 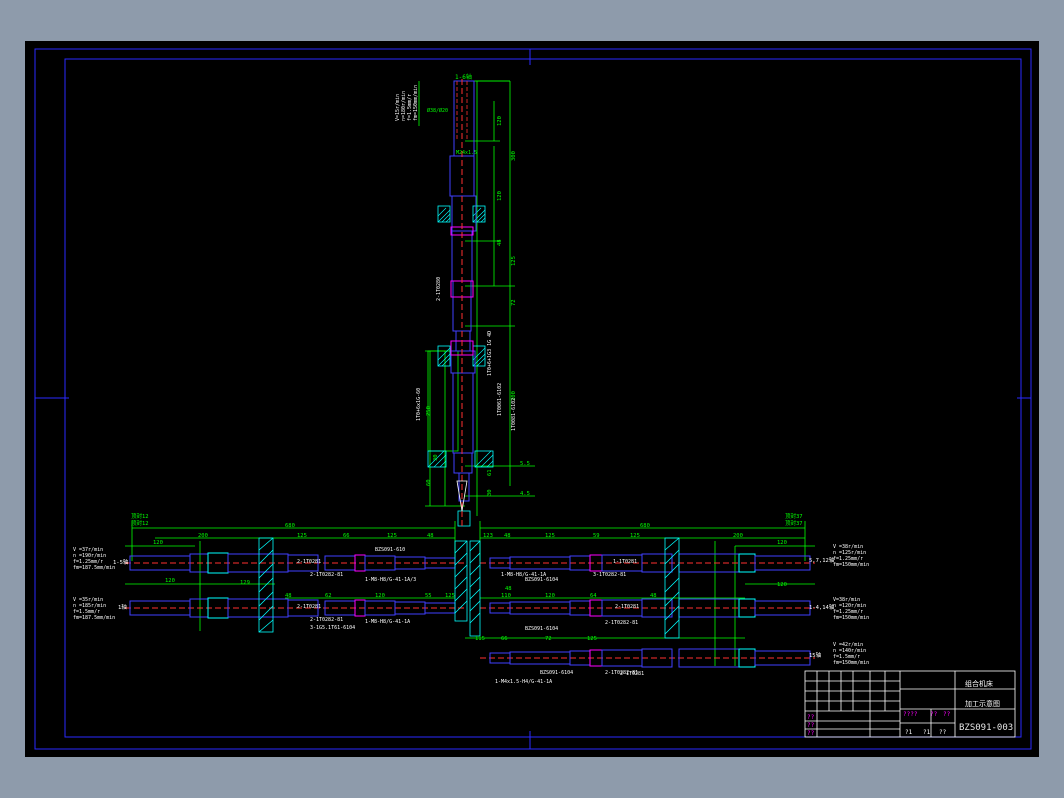 I want to click on center-housing, so click(x=467, y=588).